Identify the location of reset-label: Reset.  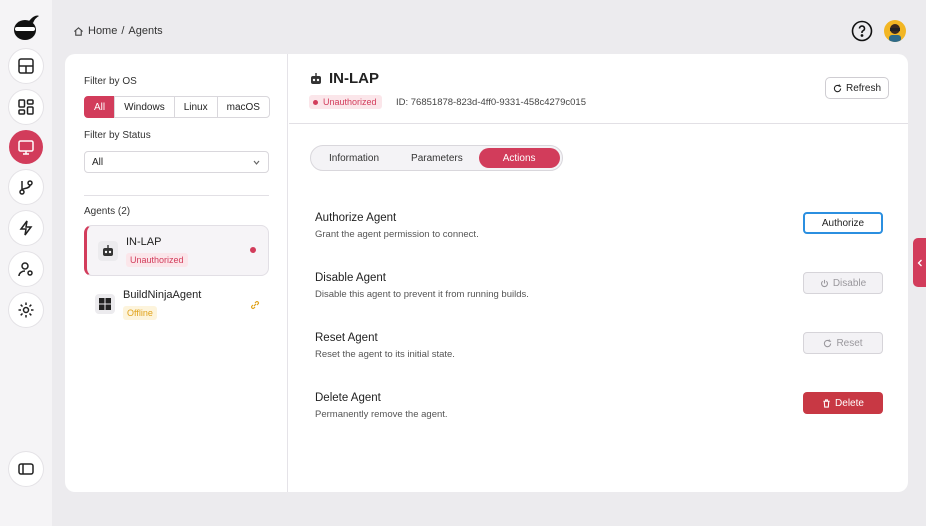
(849, 343).